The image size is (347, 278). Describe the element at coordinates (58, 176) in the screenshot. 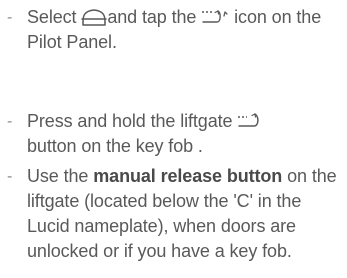

I see `text-use-the: Use the` at that location.